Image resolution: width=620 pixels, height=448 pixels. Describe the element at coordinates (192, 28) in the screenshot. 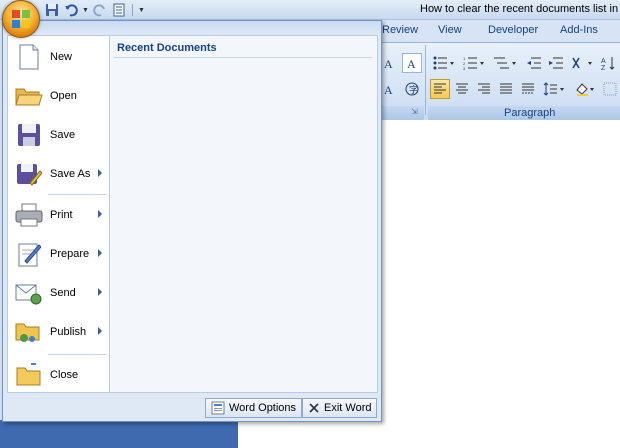

I see `menu-top-strip` at that location.